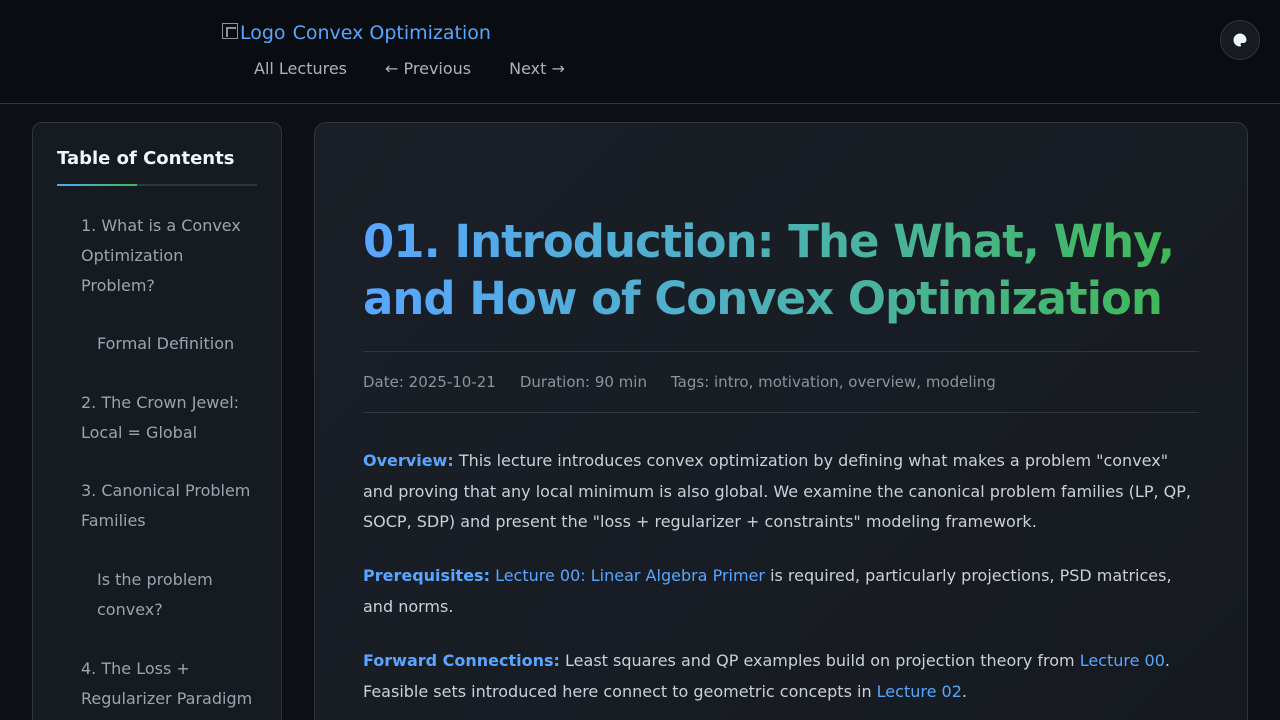 Image resolution: width=1280 pixels, height=720 pixels. Describe the element at coordinates (172, 595) in the screenshot. I see `toc-item-is-convex: Is the problem convex?` at that location.